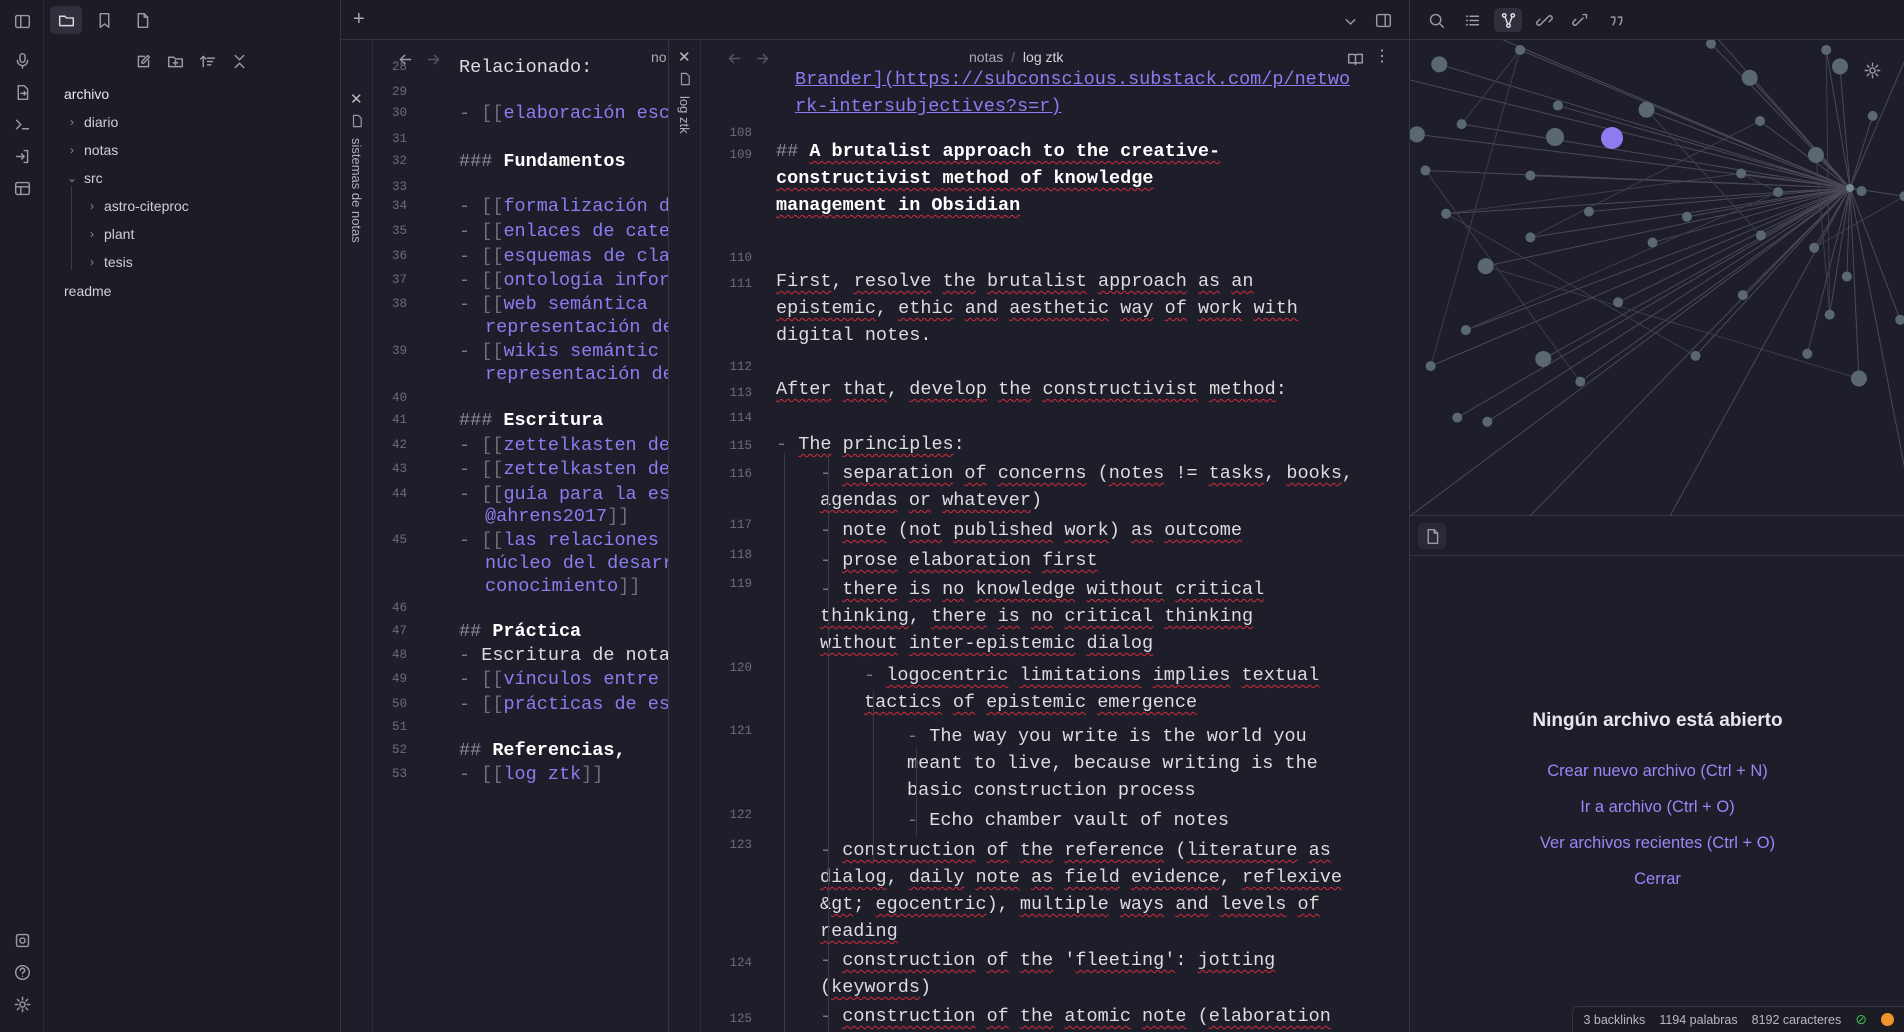 This screenshot has width=1904, height=1032. I want to click on line-number: 37, so click(399, 280).